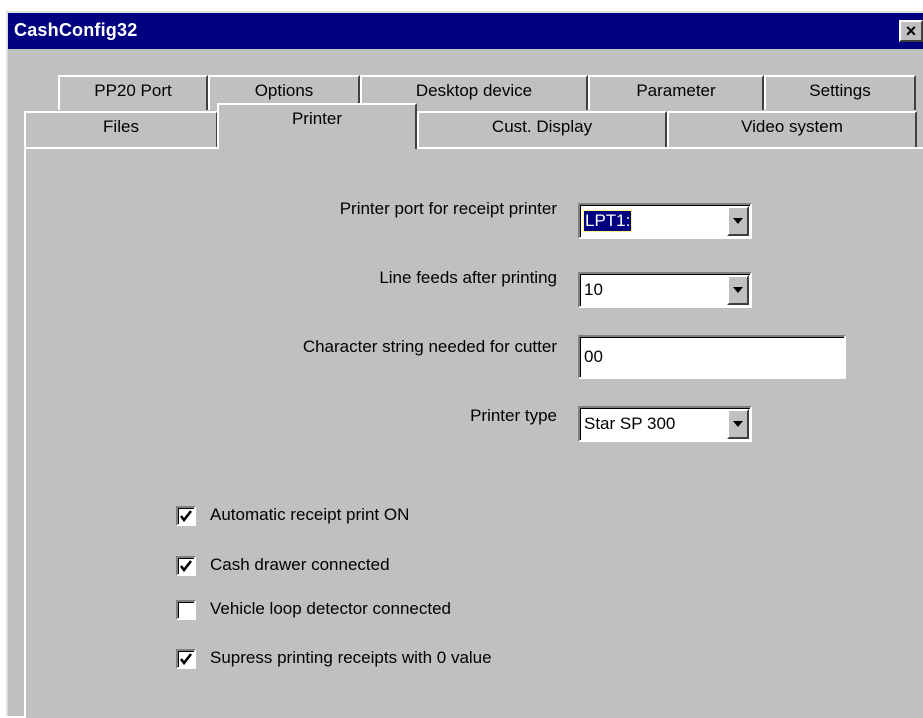 The image size is (923, 718). What do you see at coordinates (465, 31) in the screenshot?
I see `title-bar: CashConfig32 ×` at bounding box center [465, 31].